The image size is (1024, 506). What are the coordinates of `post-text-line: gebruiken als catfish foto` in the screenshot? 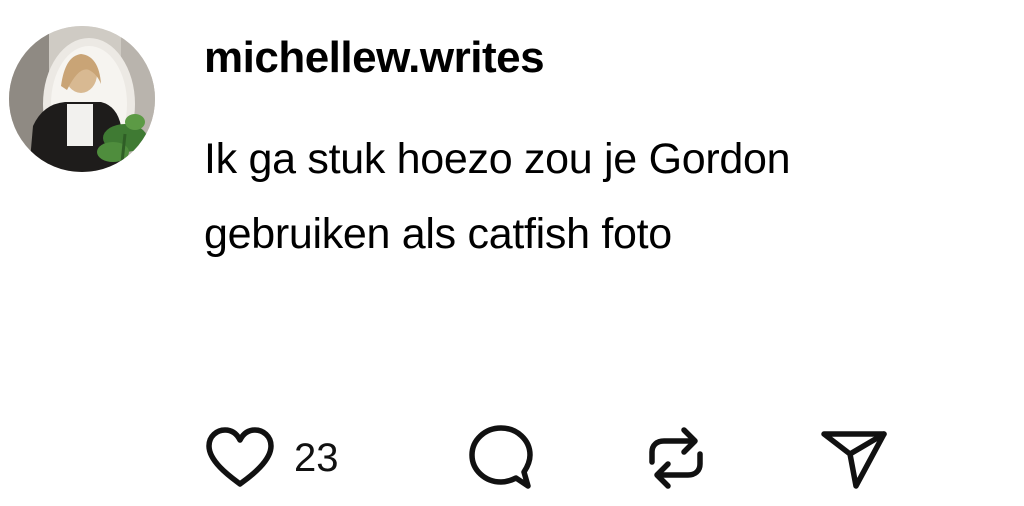 It's located at (438, 234).